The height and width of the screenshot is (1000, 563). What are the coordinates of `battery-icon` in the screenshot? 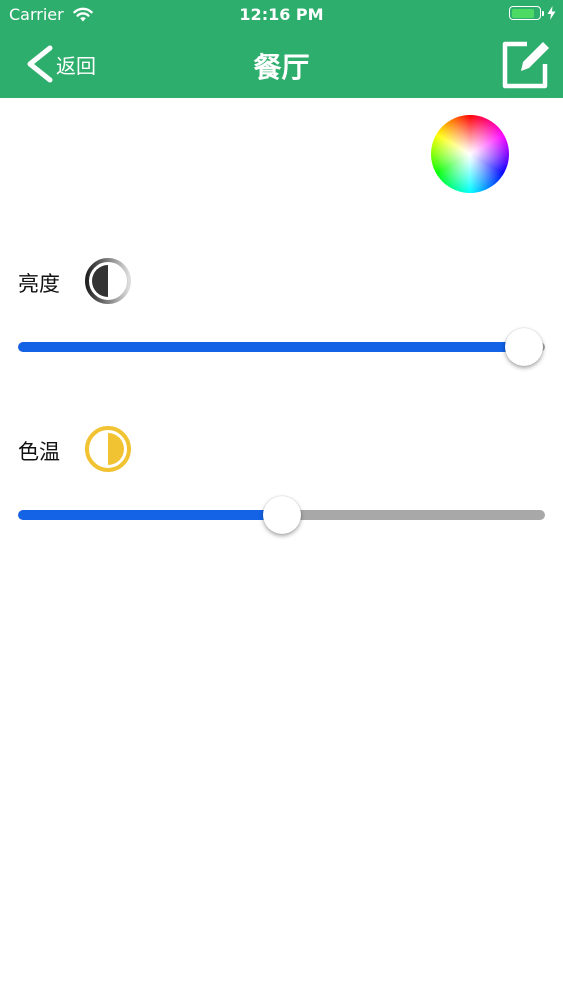 It's located at (526, 13).